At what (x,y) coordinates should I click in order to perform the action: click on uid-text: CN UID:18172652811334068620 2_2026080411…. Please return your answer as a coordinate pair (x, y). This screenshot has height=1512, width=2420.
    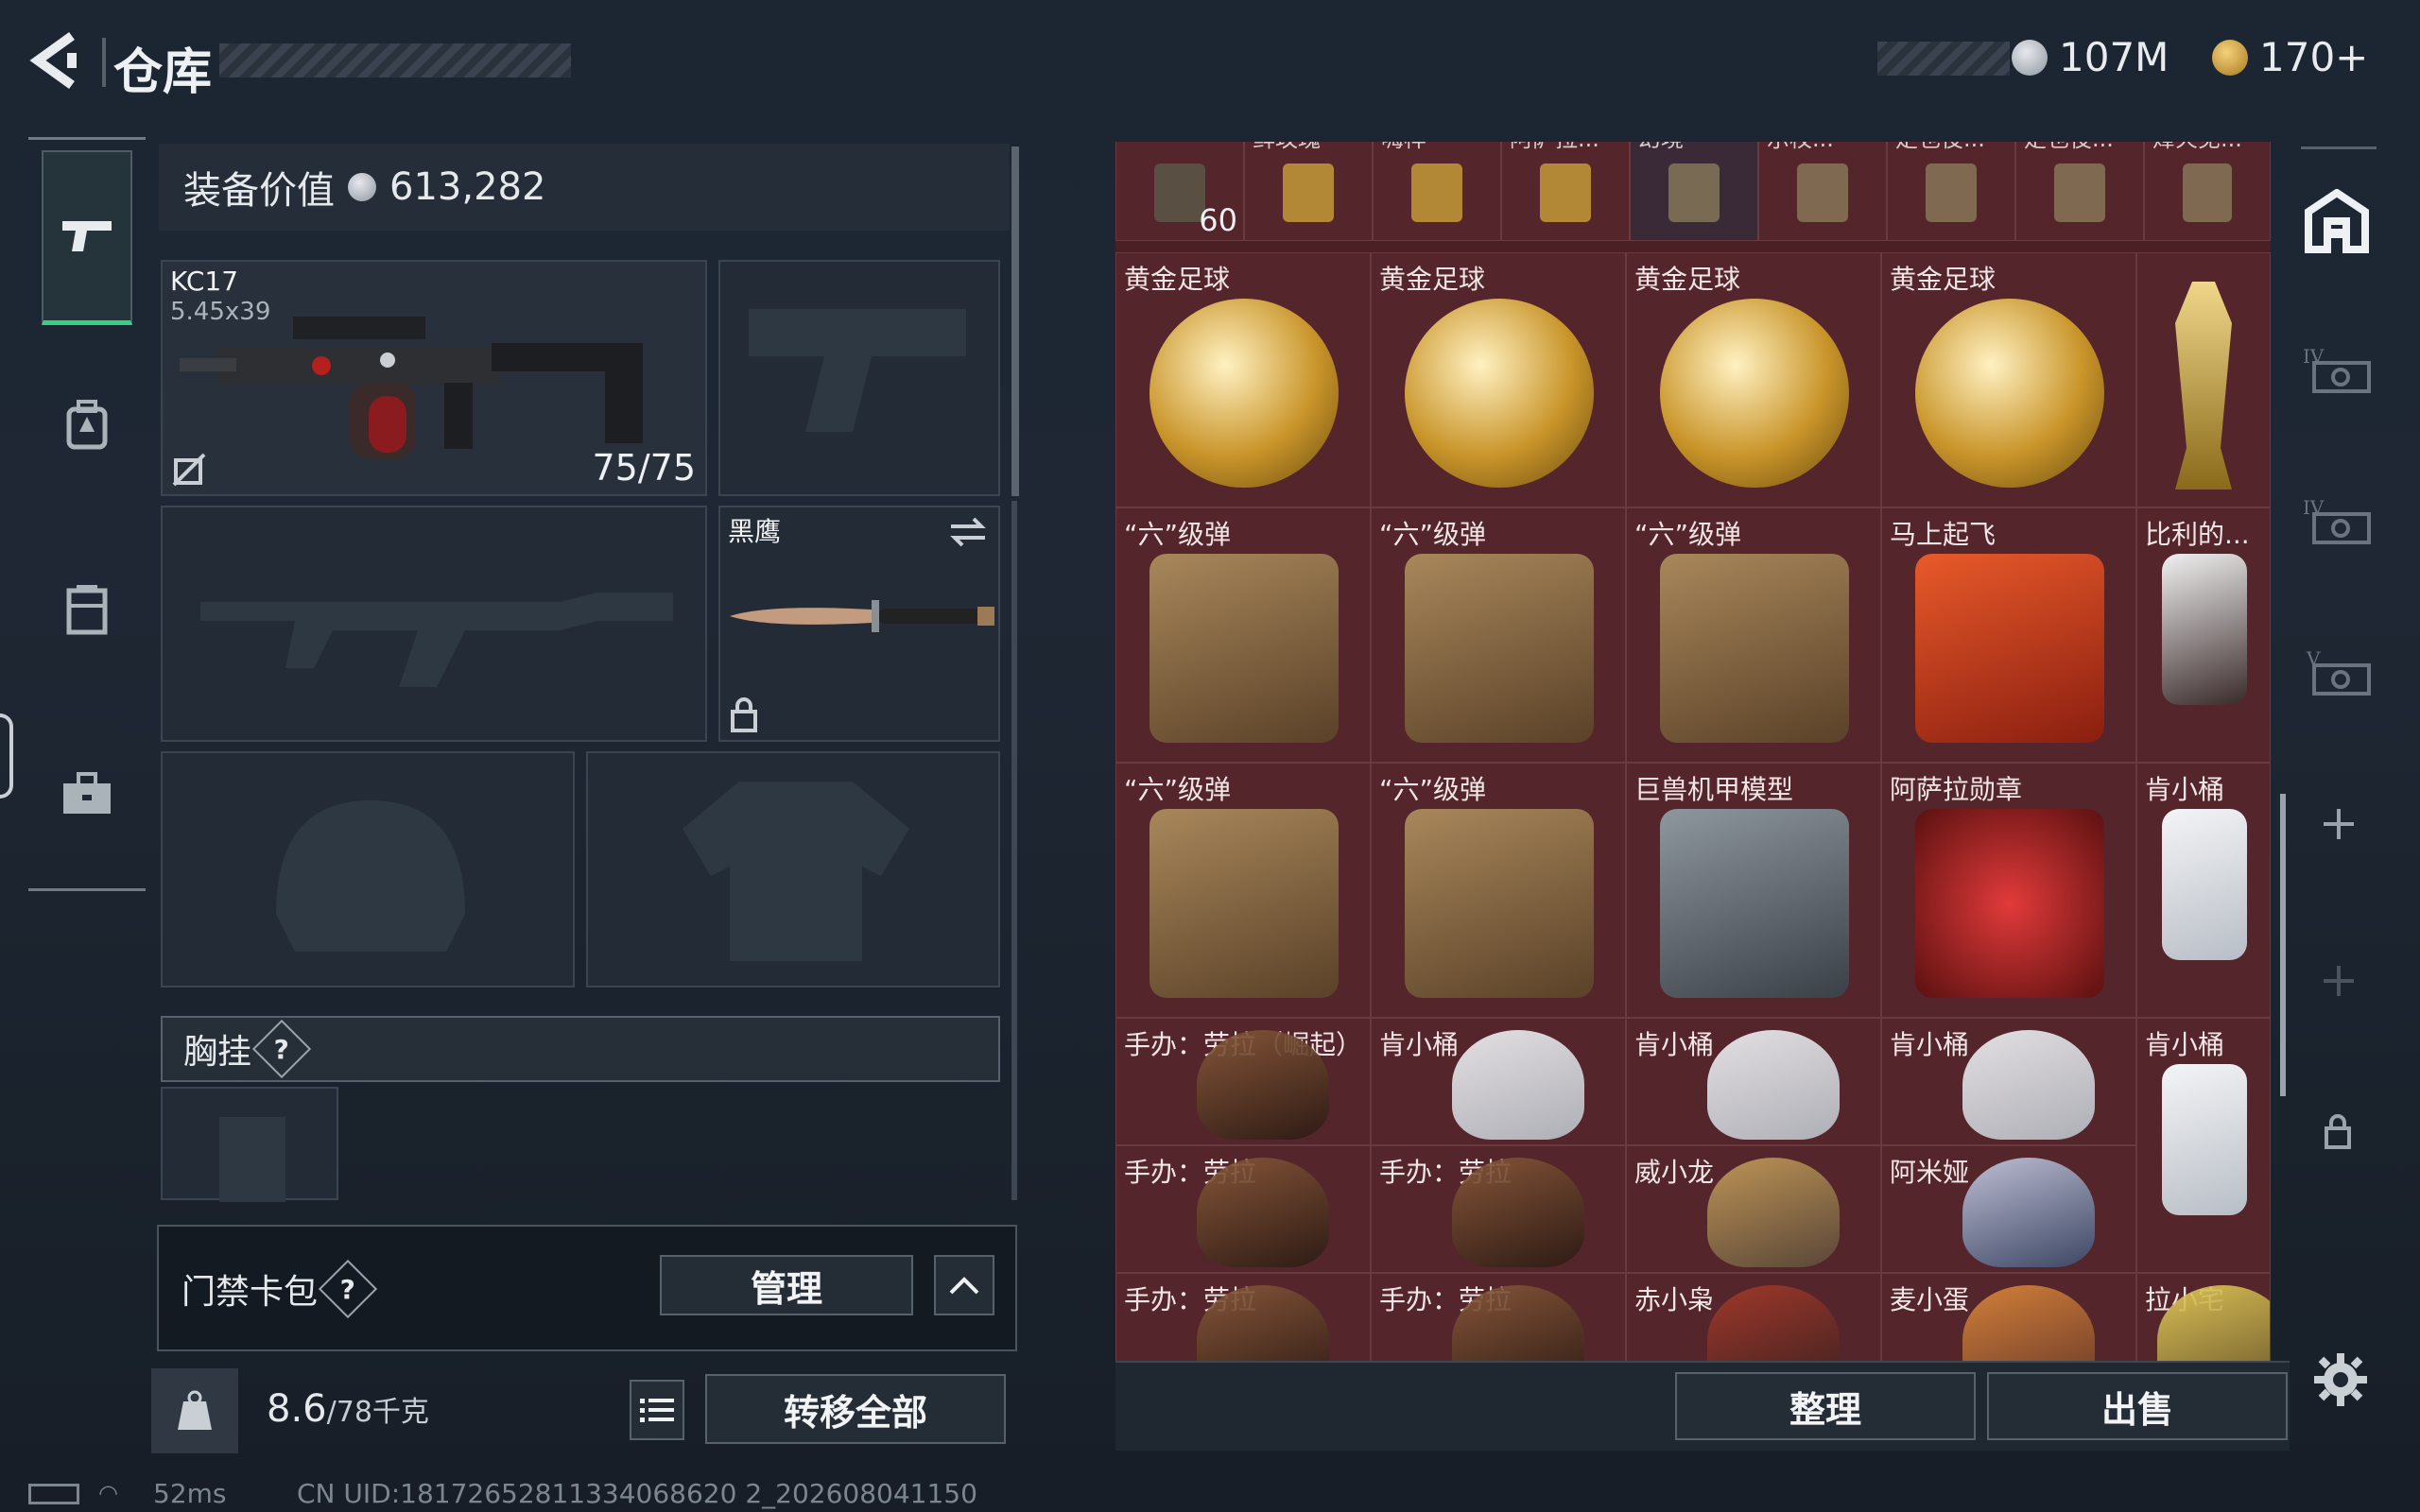
    Looking at the image, I should click on (637, 1493).